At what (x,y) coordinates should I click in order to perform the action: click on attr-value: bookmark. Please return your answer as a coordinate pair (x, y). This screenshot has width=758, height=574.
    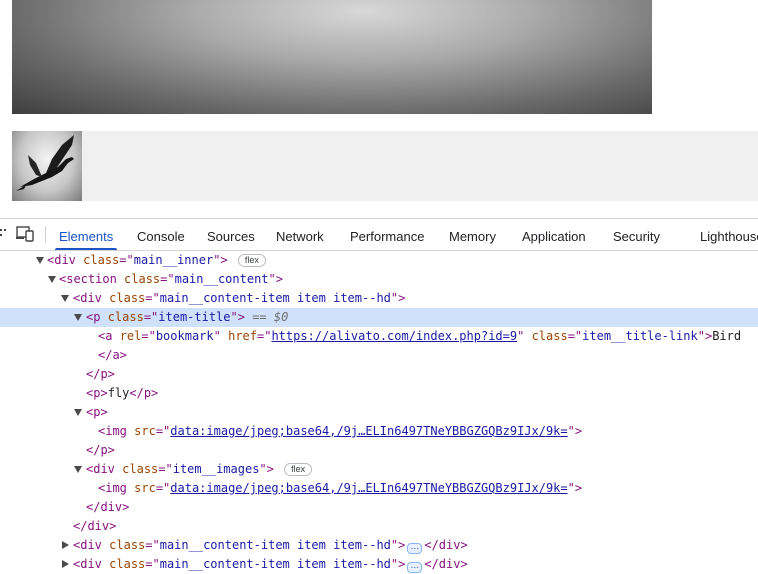
    Looking at the image, I should click on (184, 336).